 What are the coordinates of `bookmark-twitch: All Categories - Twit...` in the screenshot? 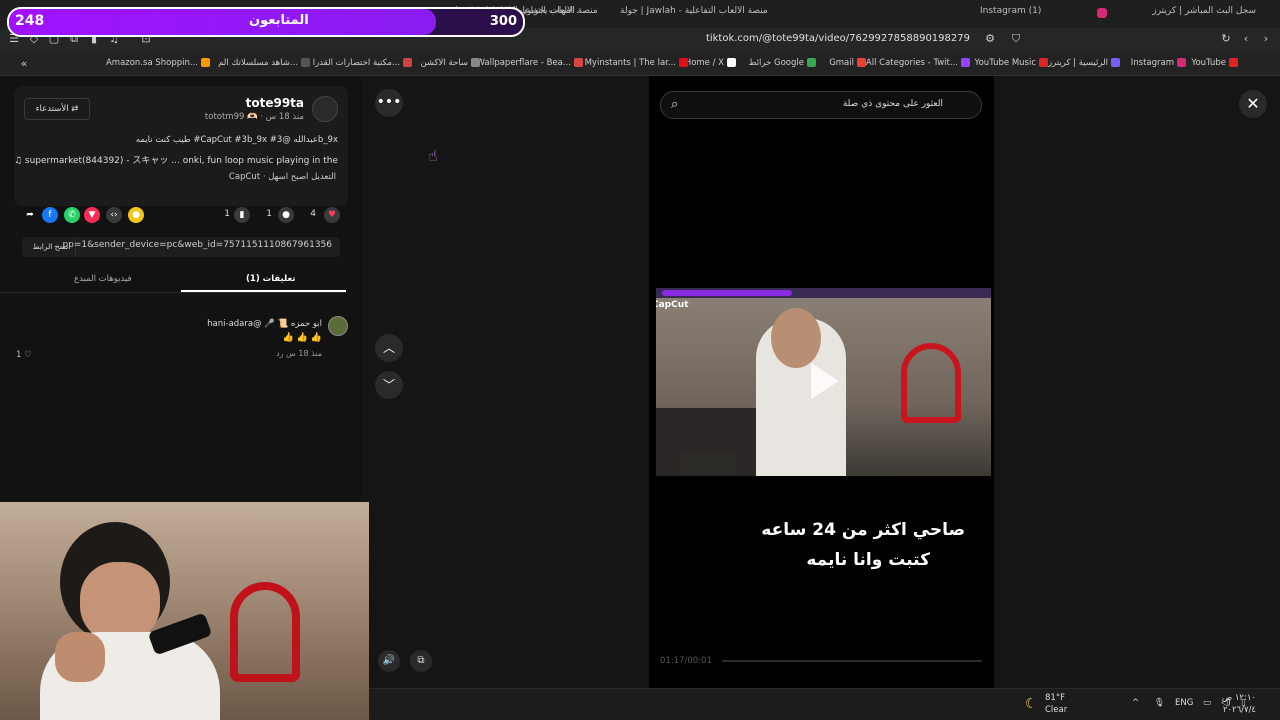 It's located at (918, 63).